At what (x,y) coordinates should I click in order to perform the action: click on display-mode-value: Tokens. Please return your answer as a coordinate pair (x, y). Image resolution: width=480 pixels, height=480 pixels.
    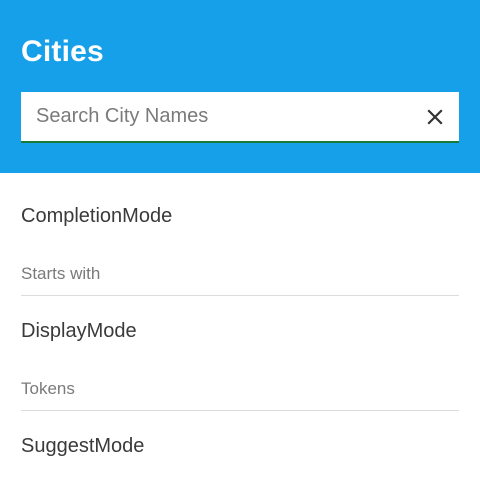
    Looking at the image, I should click on (240, 389).